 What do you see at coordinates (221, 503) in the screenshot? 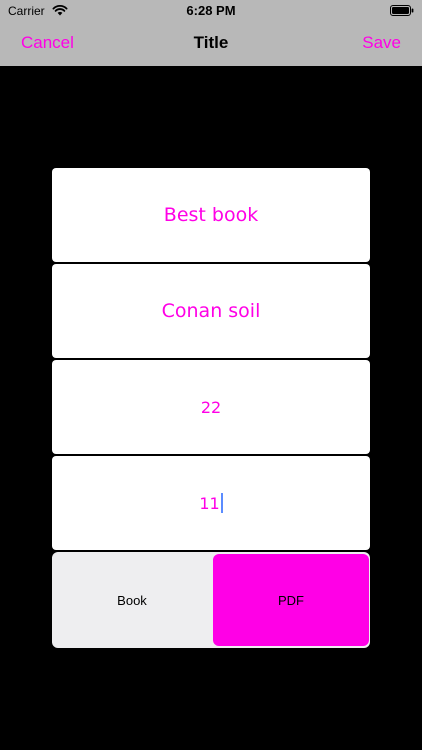
I see `text-cursor` at bounding box center [221, 503].